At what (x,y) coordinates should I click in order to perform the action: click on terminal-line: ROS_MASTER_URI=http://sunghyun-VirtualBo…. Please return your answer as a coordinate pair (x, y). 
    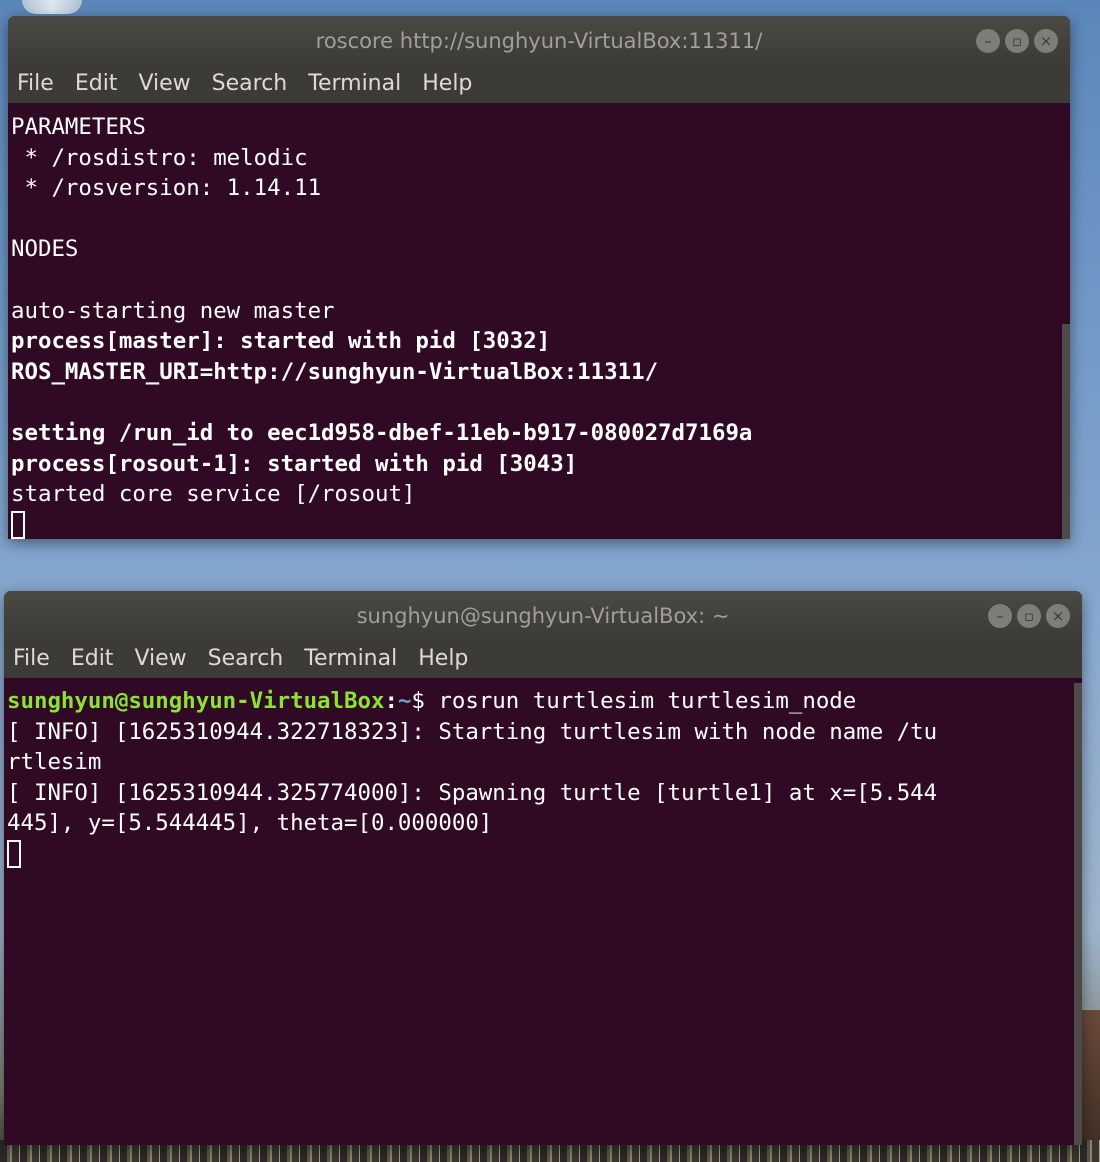
    Looking at the image, I should click on (335, 371).